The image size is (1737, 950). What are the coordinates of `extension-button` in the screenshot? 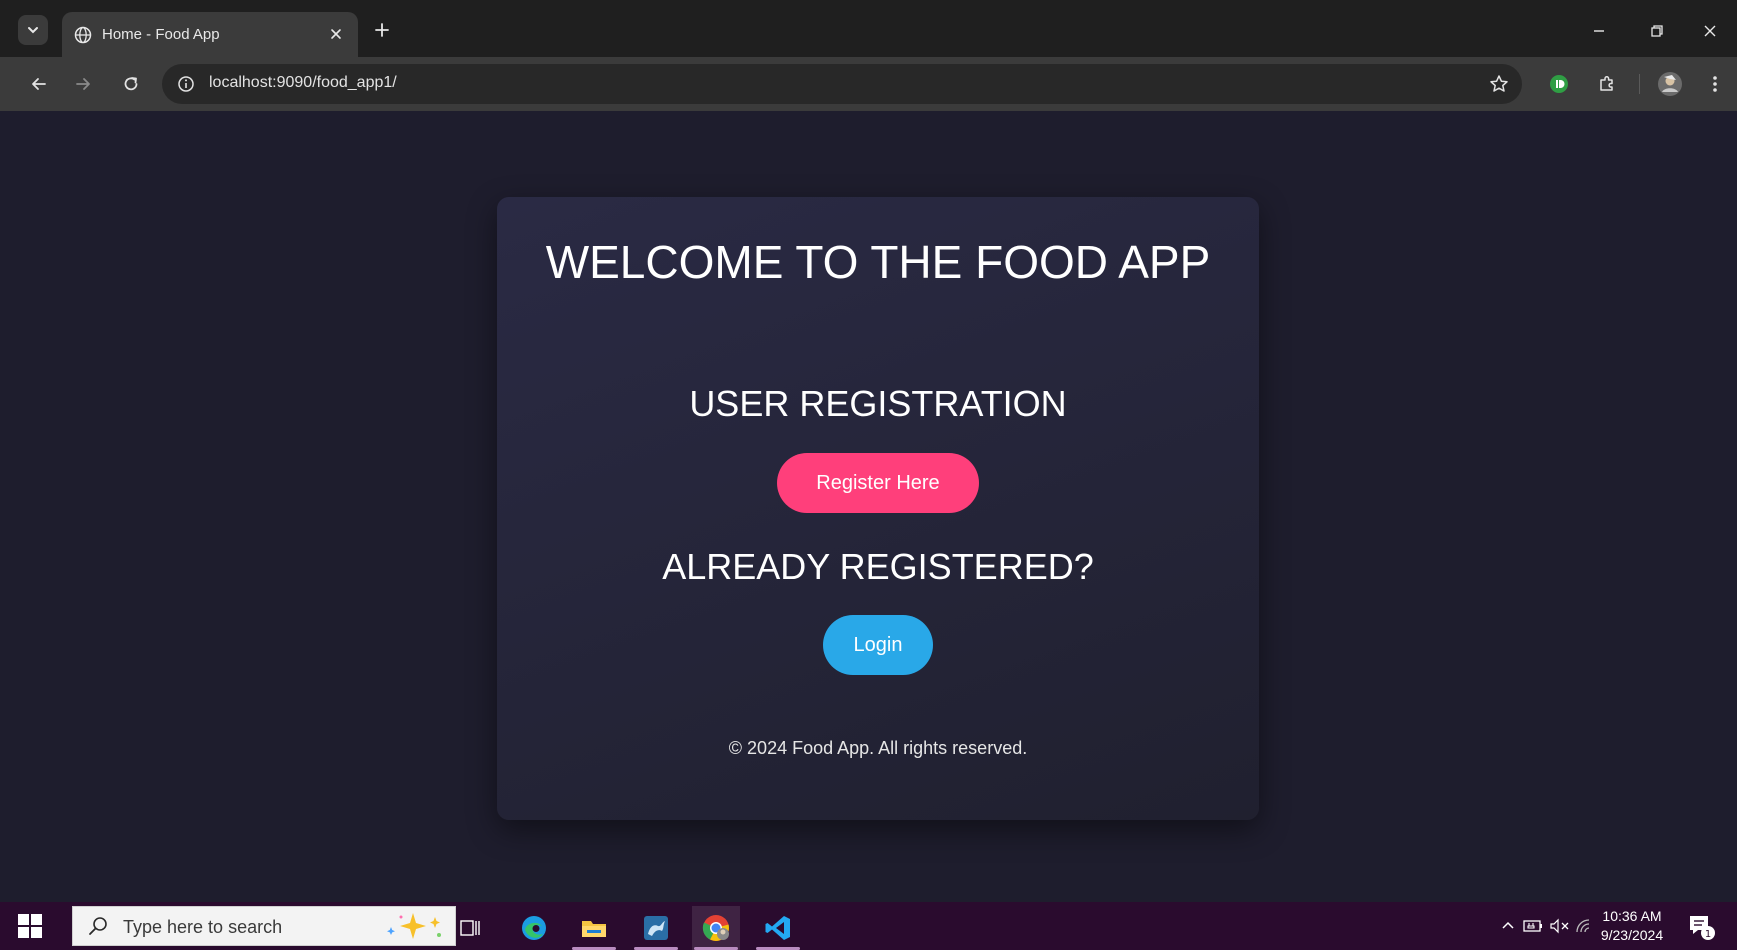 It's located at (1559, 84).